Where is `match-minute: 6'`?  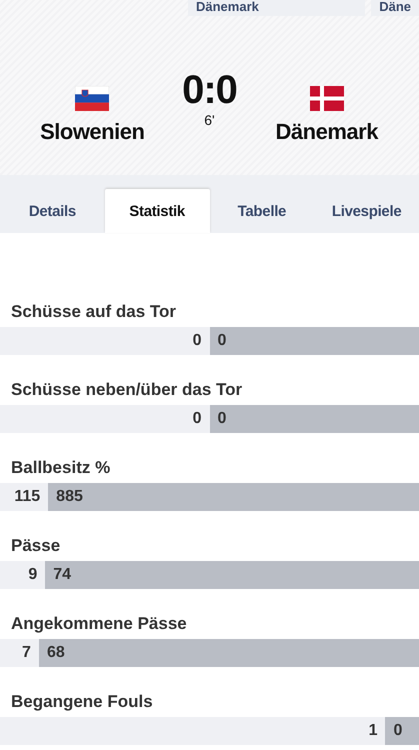
match-minute: 6' is located at coordinates (209, 120).